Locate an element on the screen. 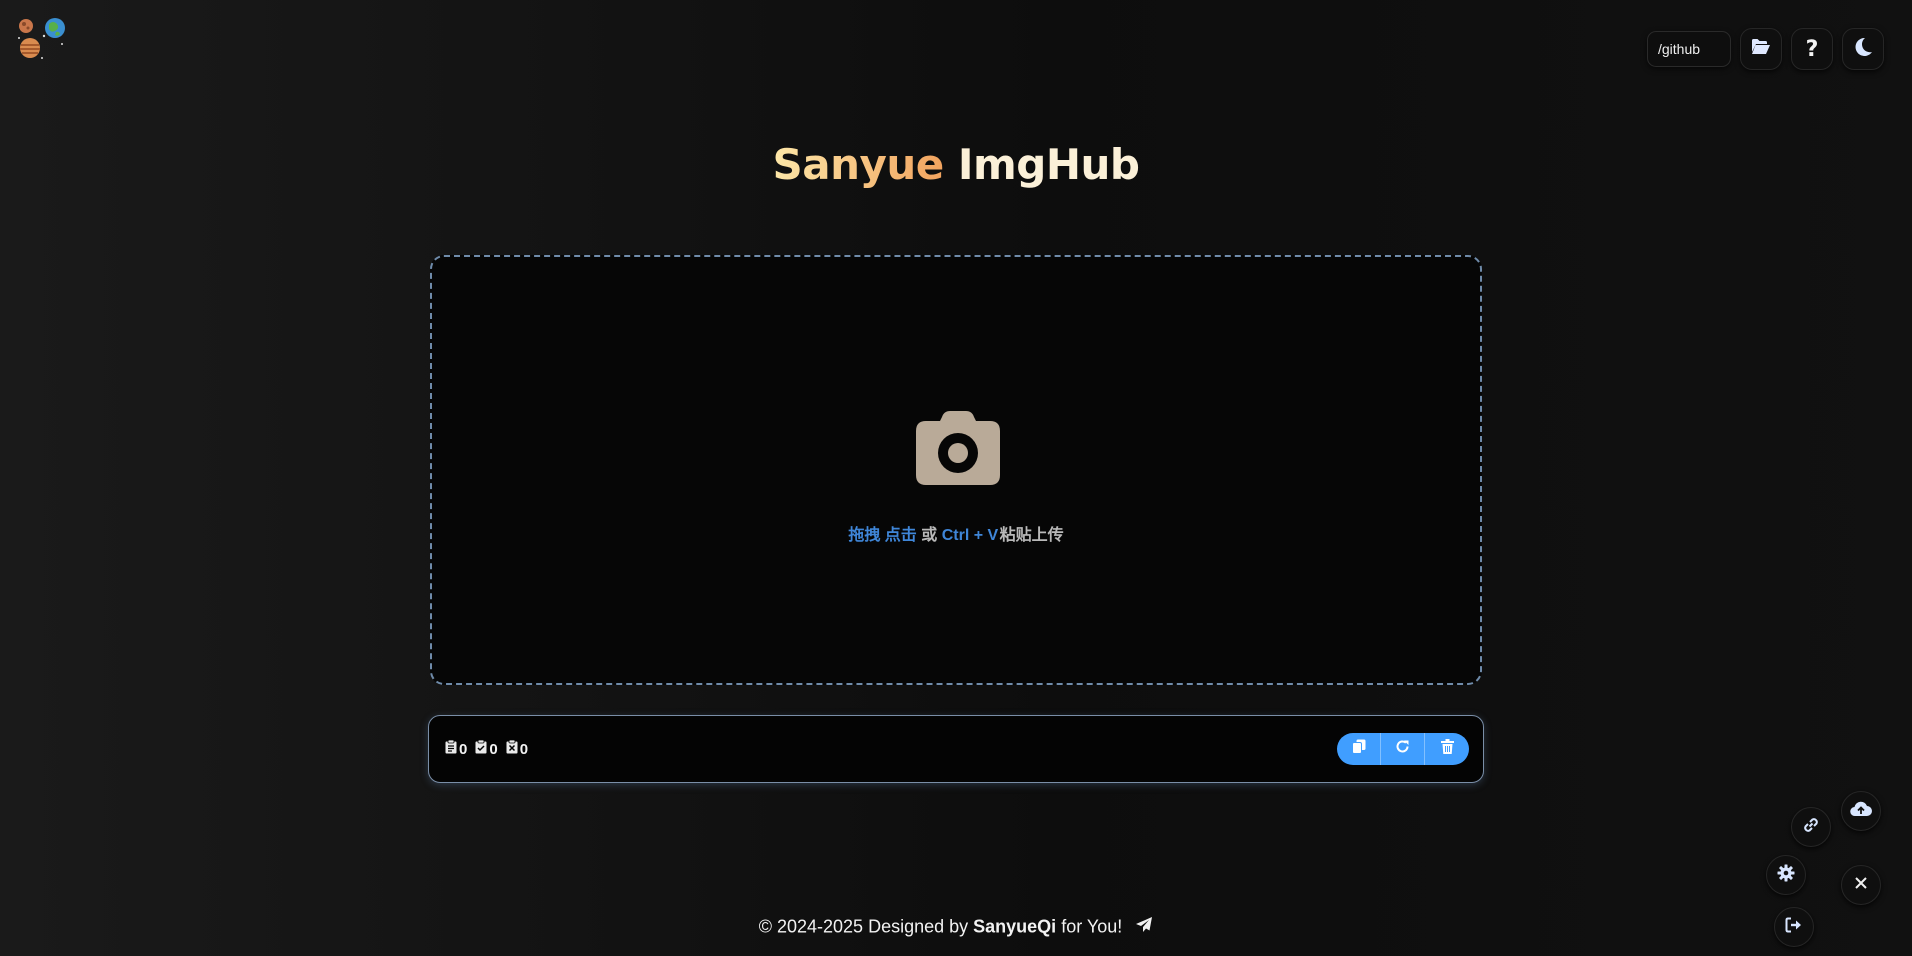 The height and width of the screenshot is (956, 1912). upload-path-input is located at coordinates (1689, 49).